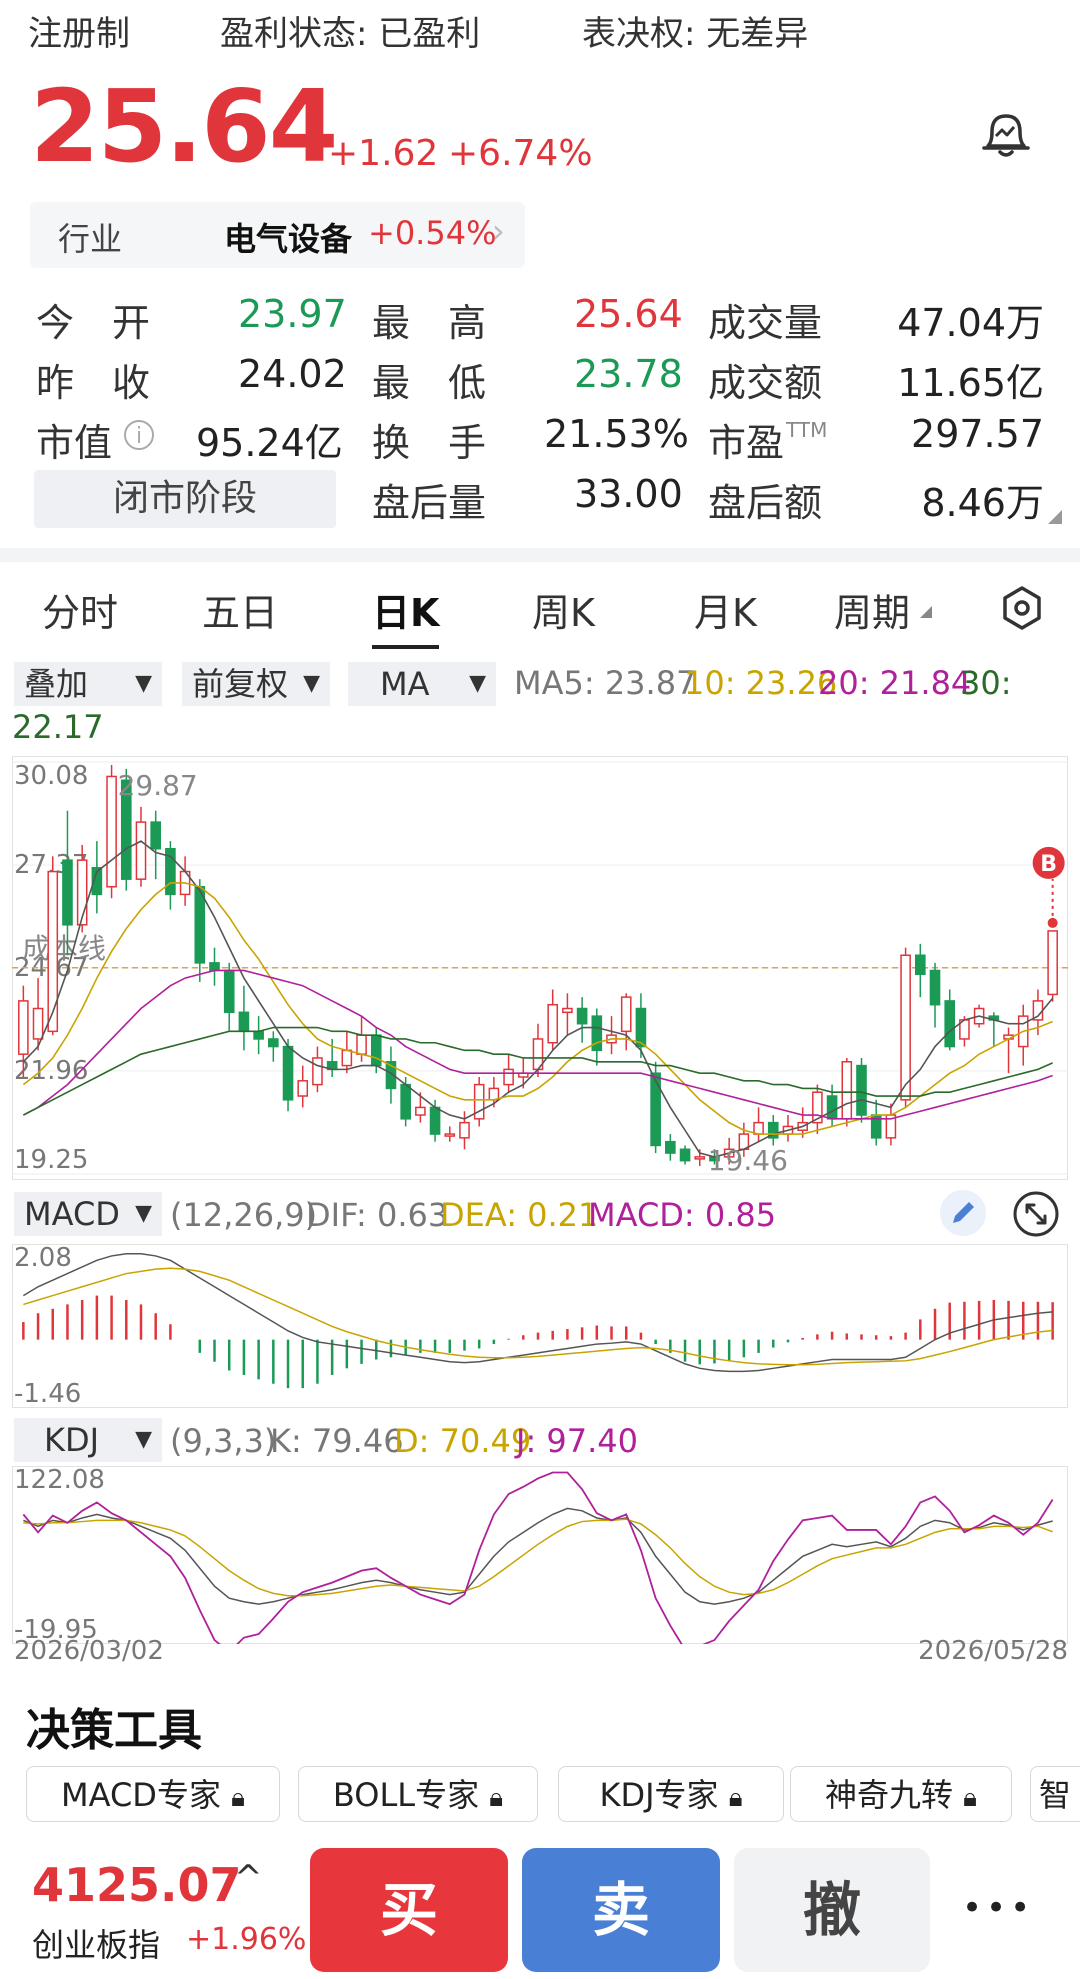  Describe the element at coordinates (577, 1441) in the screenshot. I see `kdj-j: J: 97.40` at that location.